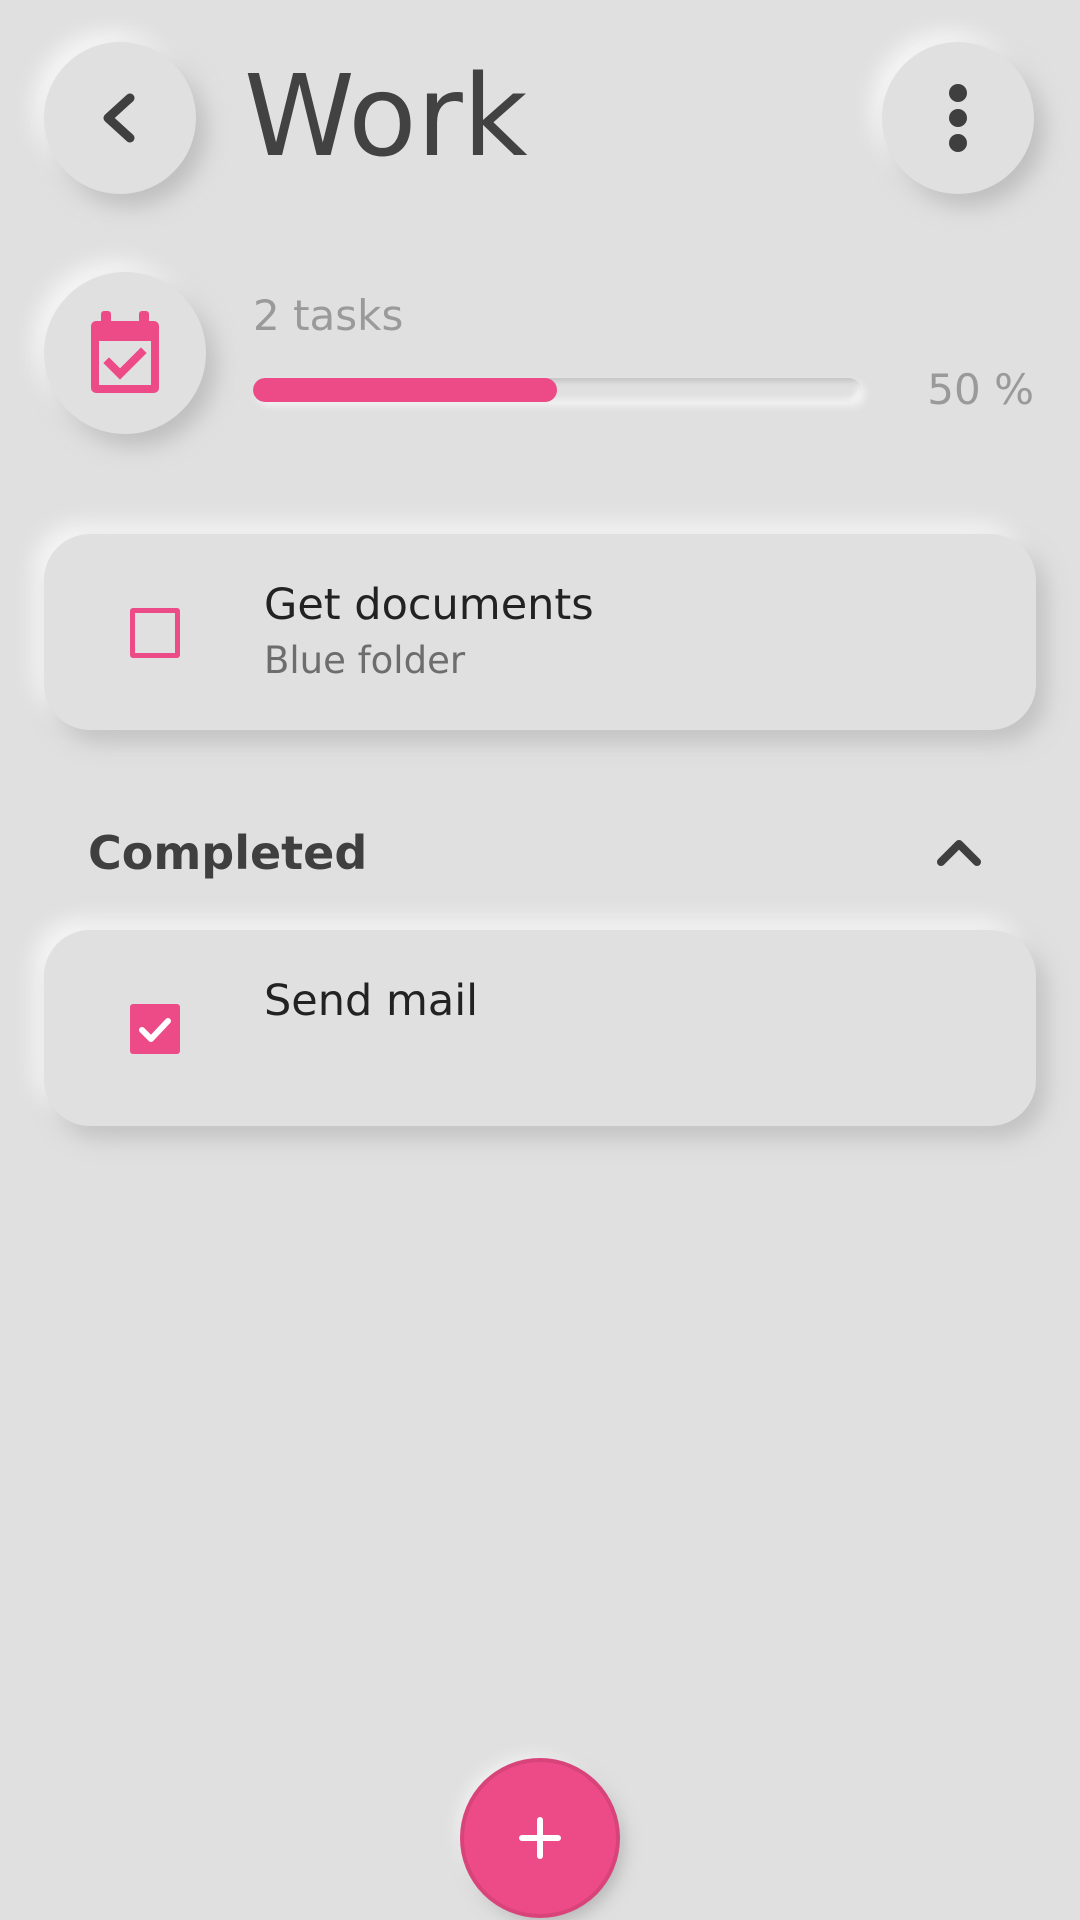 The width and height of the screenshot is (1080, 1920). I want to click on check-icon, so click(155, 1030).